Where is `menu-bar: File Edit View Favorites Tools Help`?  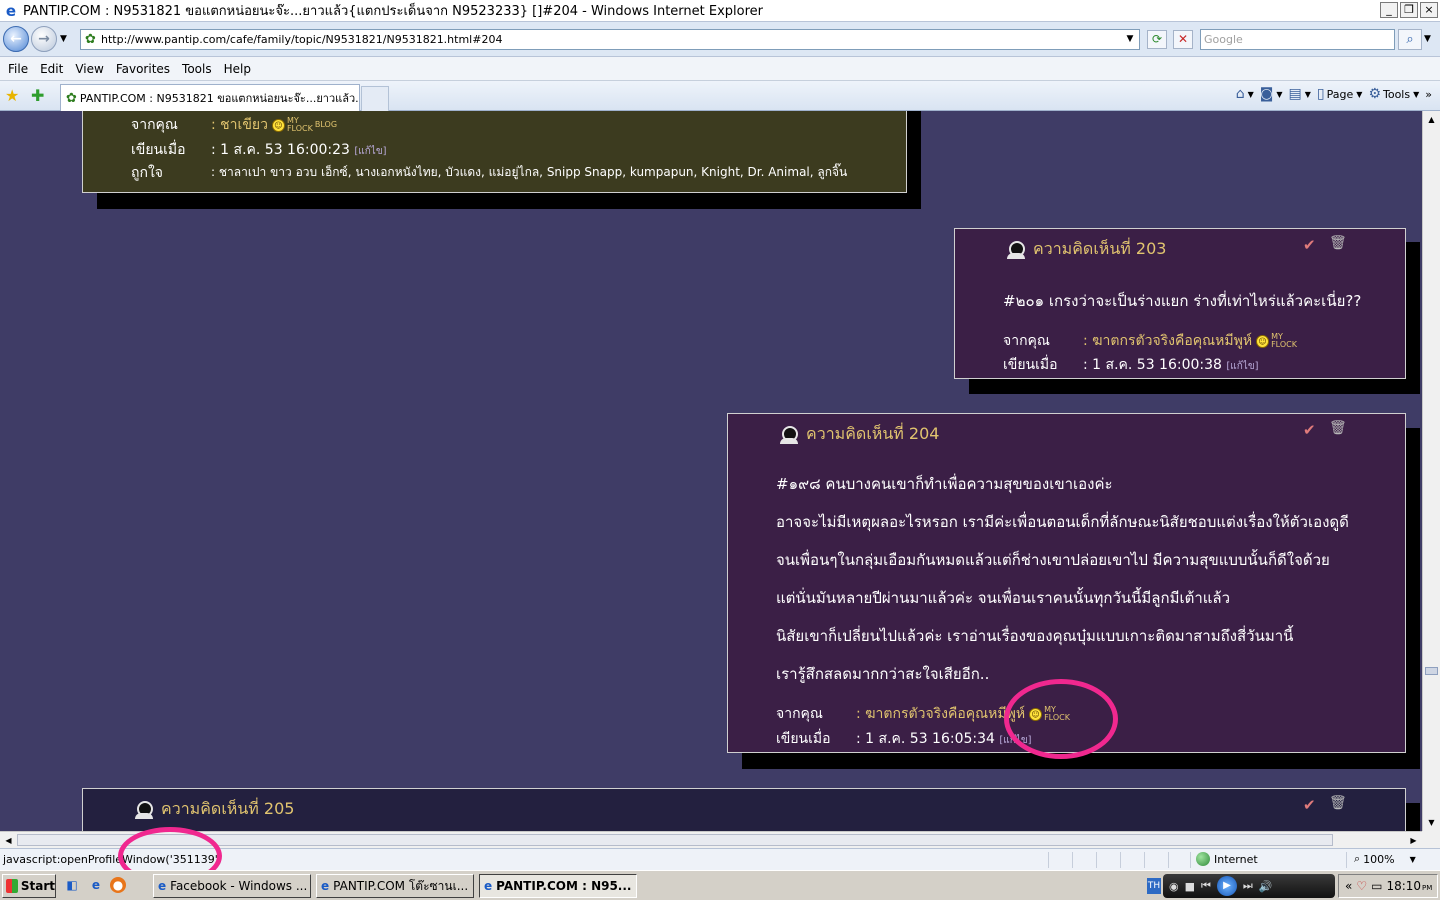 menu-bar: File Edit View Favorites Tools Help is located at coordinates (720, 69).